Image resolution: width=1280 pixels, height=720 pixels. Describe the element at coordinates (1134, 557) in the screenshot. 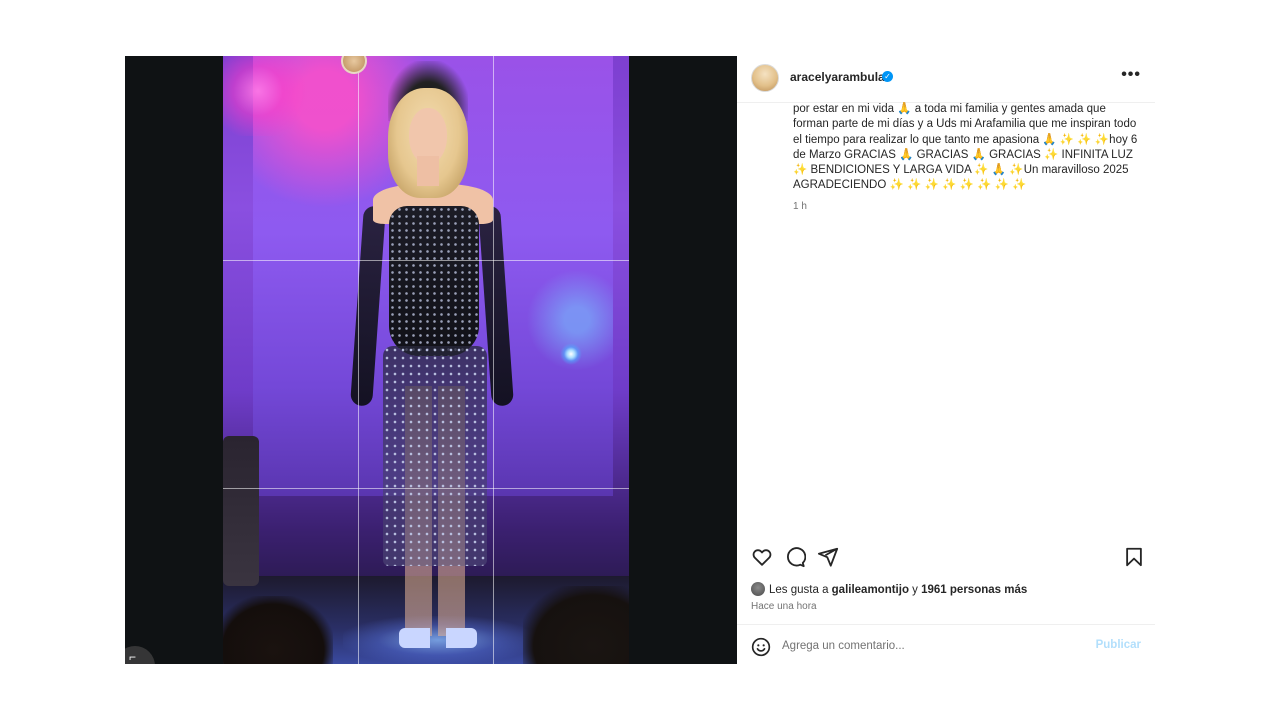

I see `bookmark-icon` at that location.